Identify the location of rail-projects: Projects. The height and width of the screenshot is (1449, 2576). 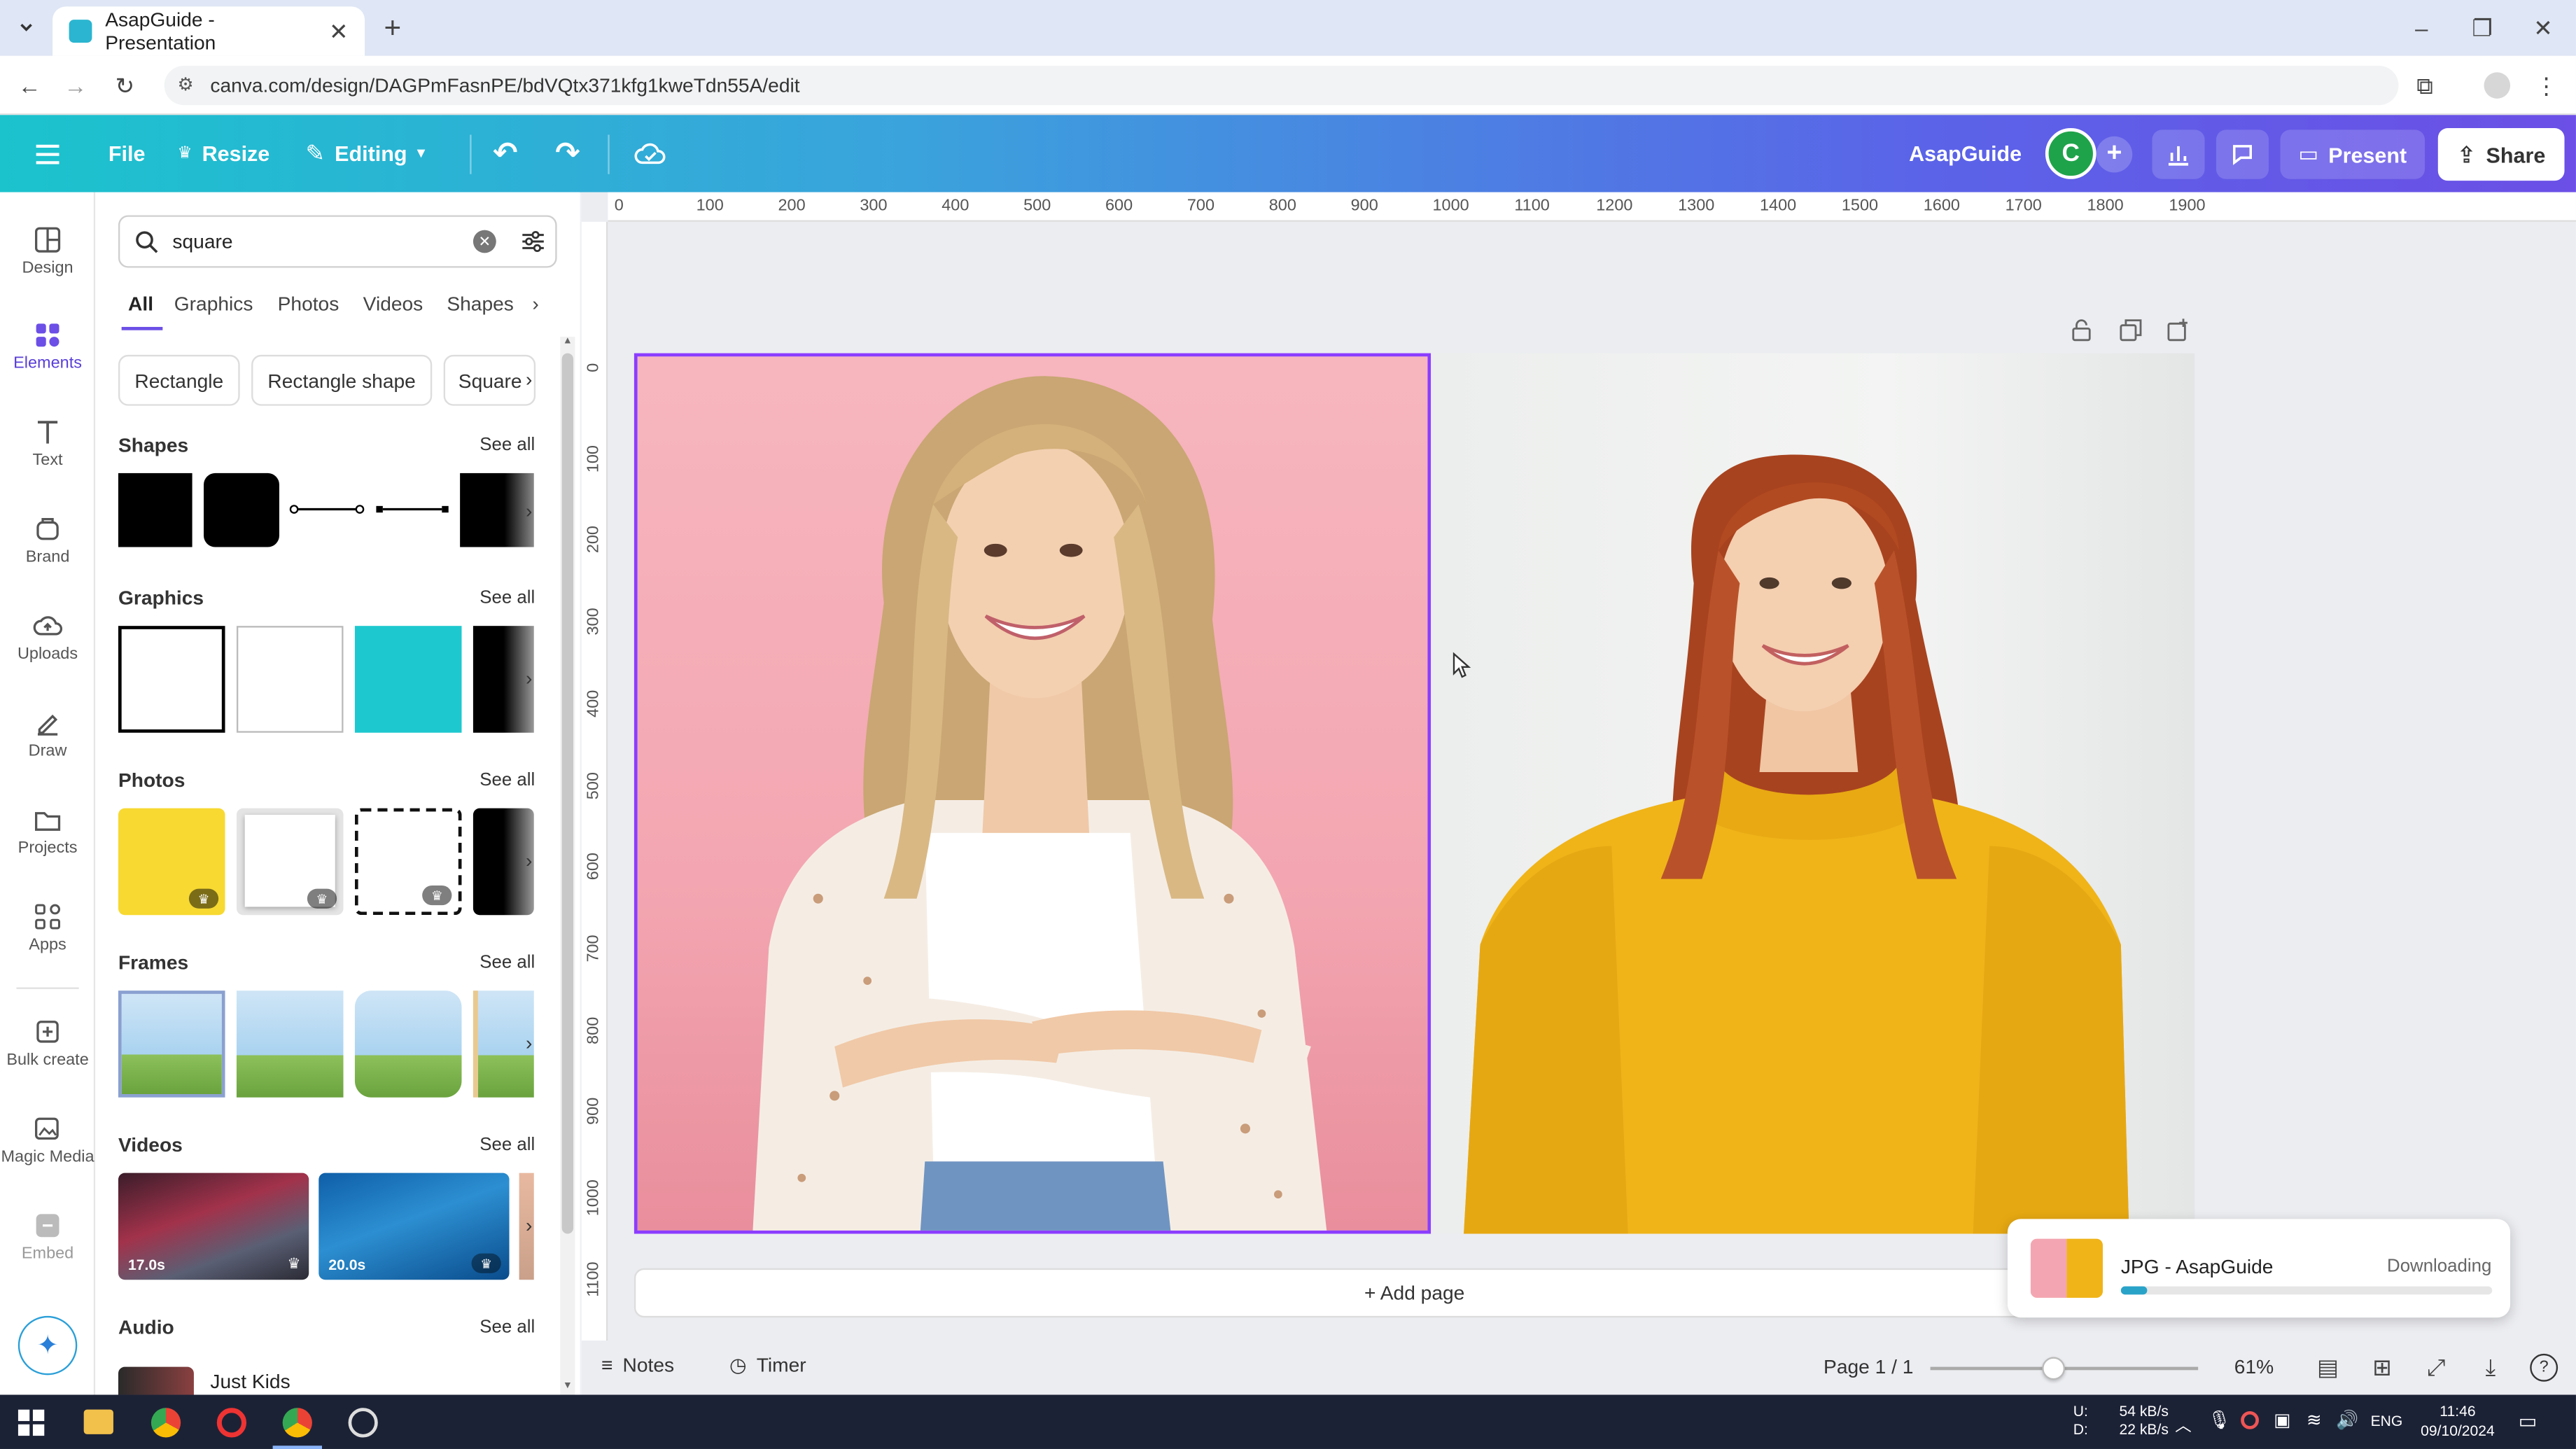
(47, 831).